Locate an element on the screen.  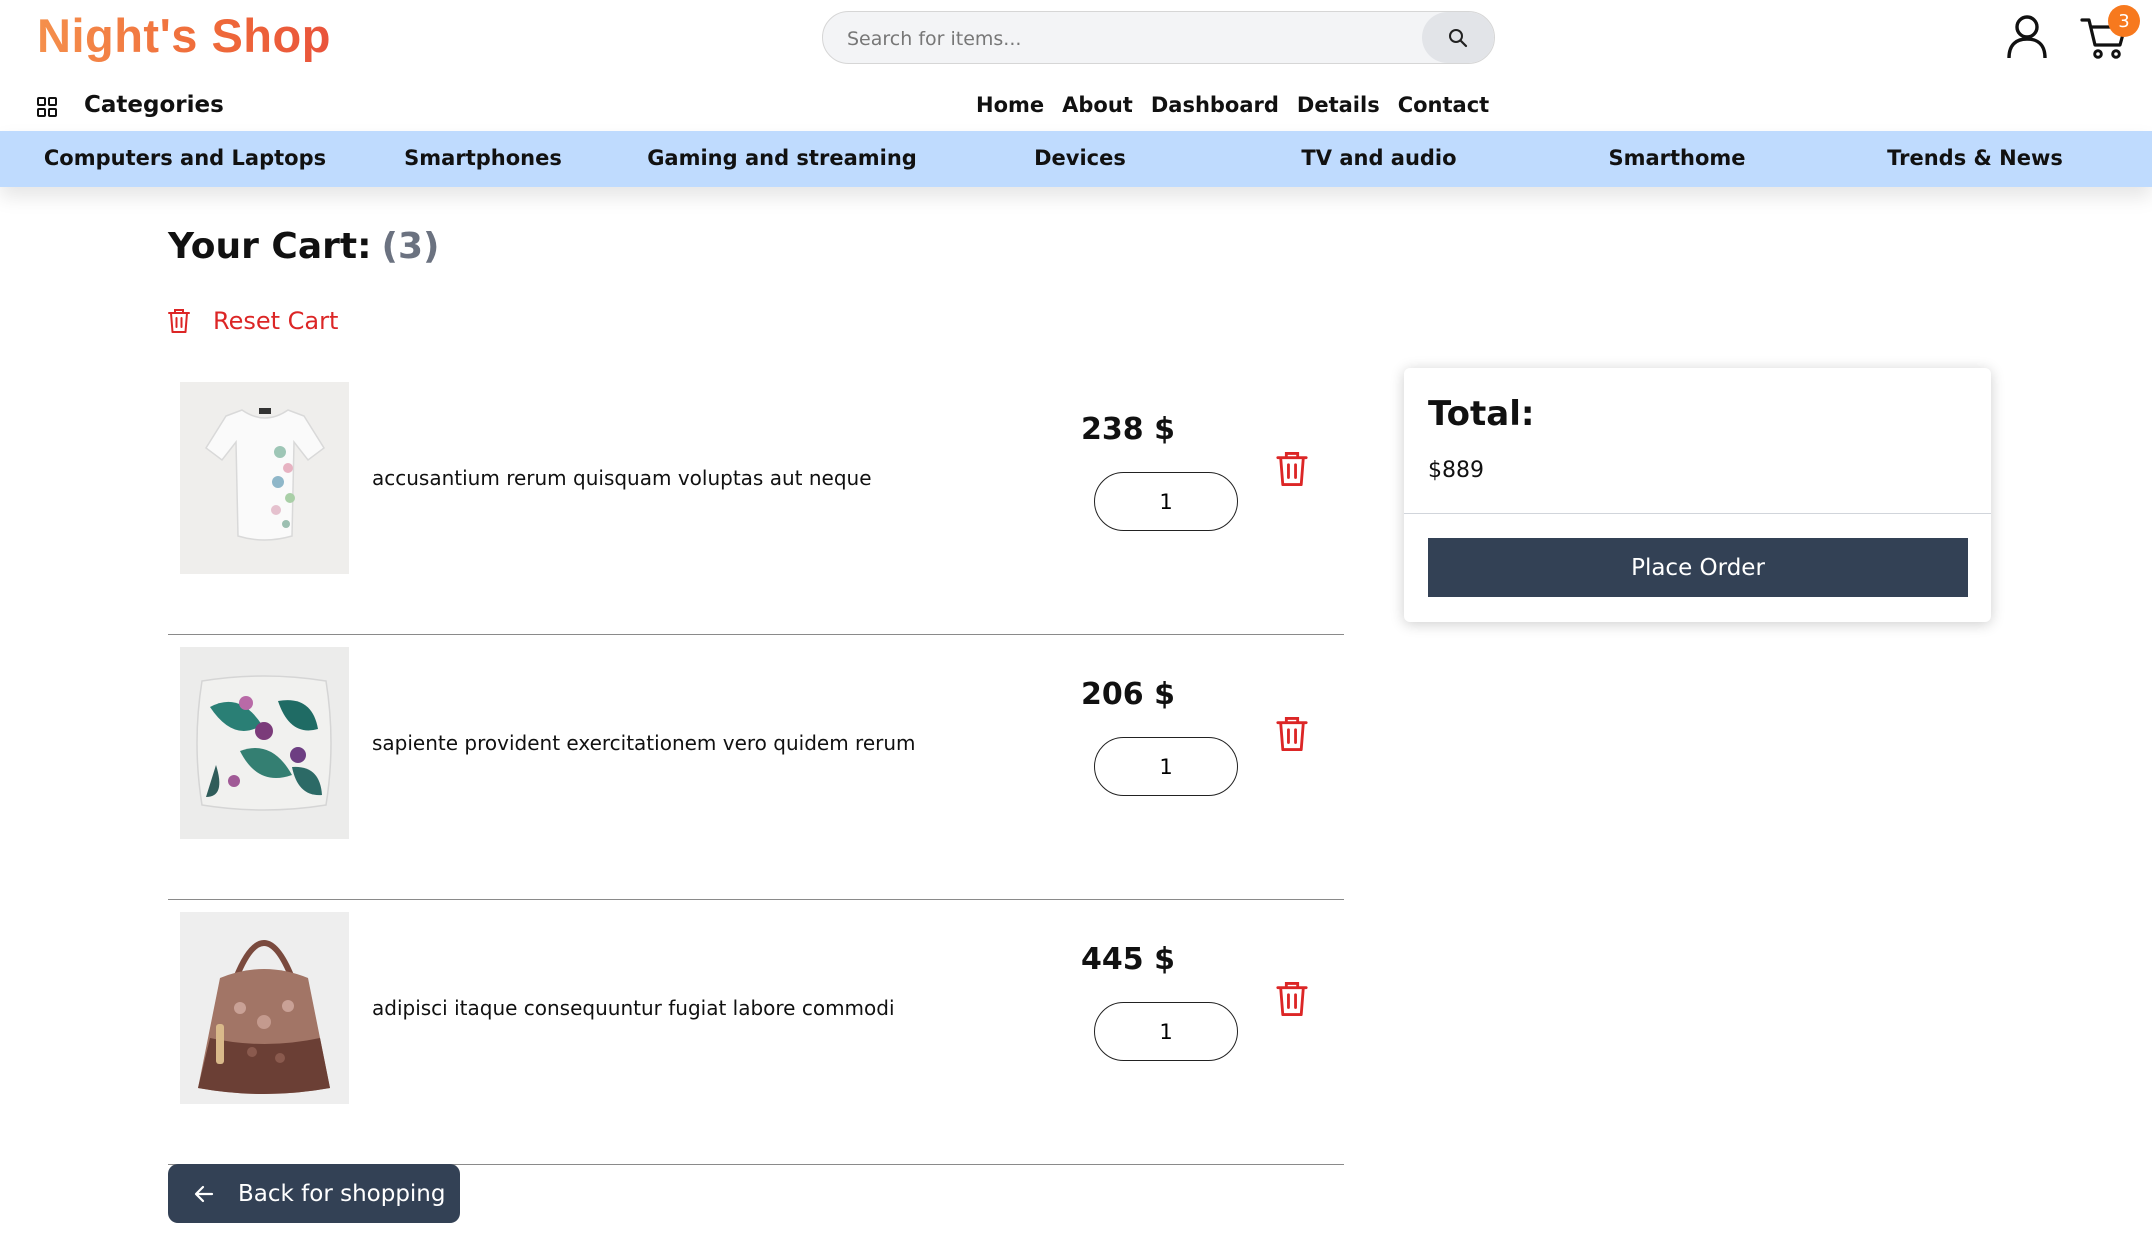
top-nav: Home About Dashboard Details Contact is located at coordinates (1232, 105).